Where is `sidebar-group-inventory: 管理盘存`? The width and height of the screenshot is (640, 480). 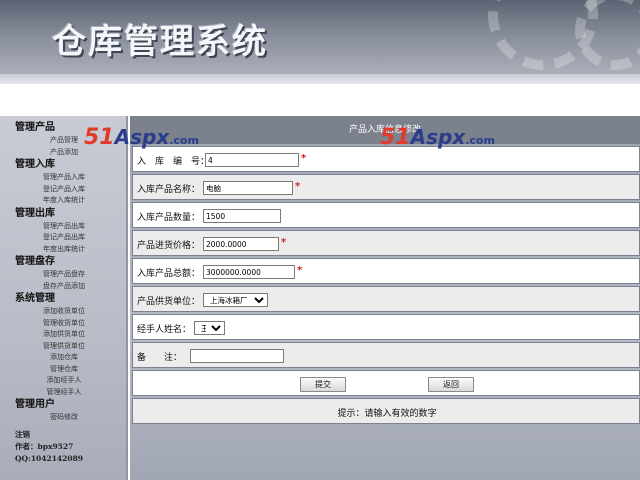
sidebar-group-inventory: 管理盘存 is located at coordinates (64, 262).